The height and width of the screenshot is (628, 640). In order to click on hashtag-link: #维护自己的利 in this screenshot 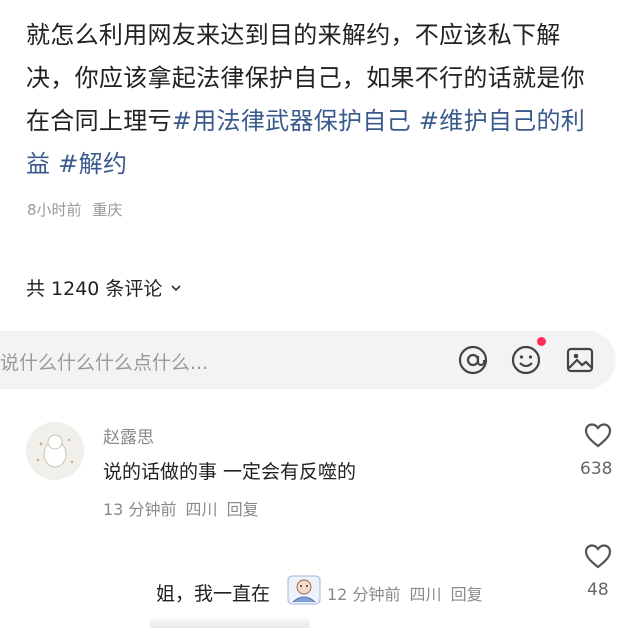, I will do `click(502, 121)`.